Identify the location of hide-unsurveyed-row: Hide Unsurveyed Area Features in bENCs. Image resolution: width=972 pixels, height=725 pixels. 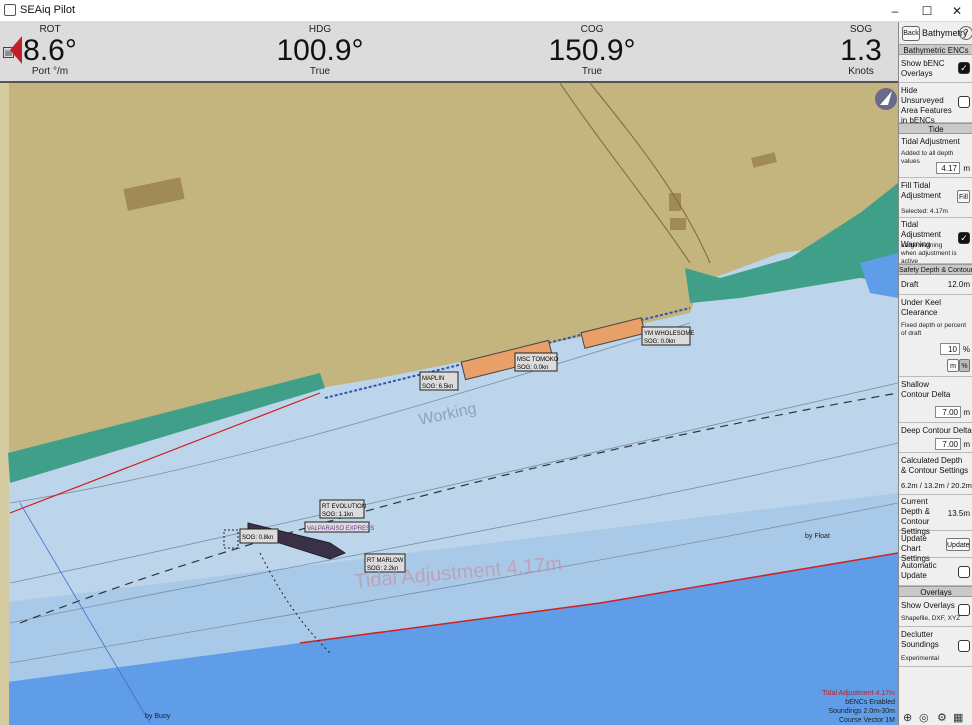
(935, 104).